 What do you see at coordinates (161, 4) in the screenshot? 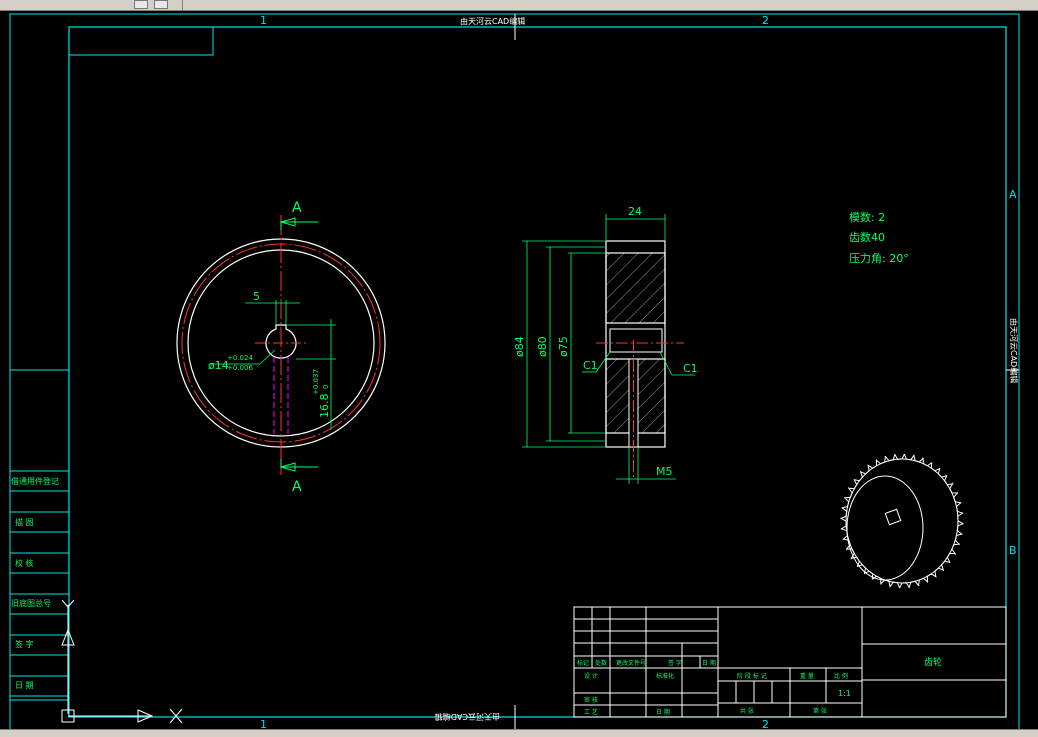
I see `window-icon` at bounding box center [161, 4].